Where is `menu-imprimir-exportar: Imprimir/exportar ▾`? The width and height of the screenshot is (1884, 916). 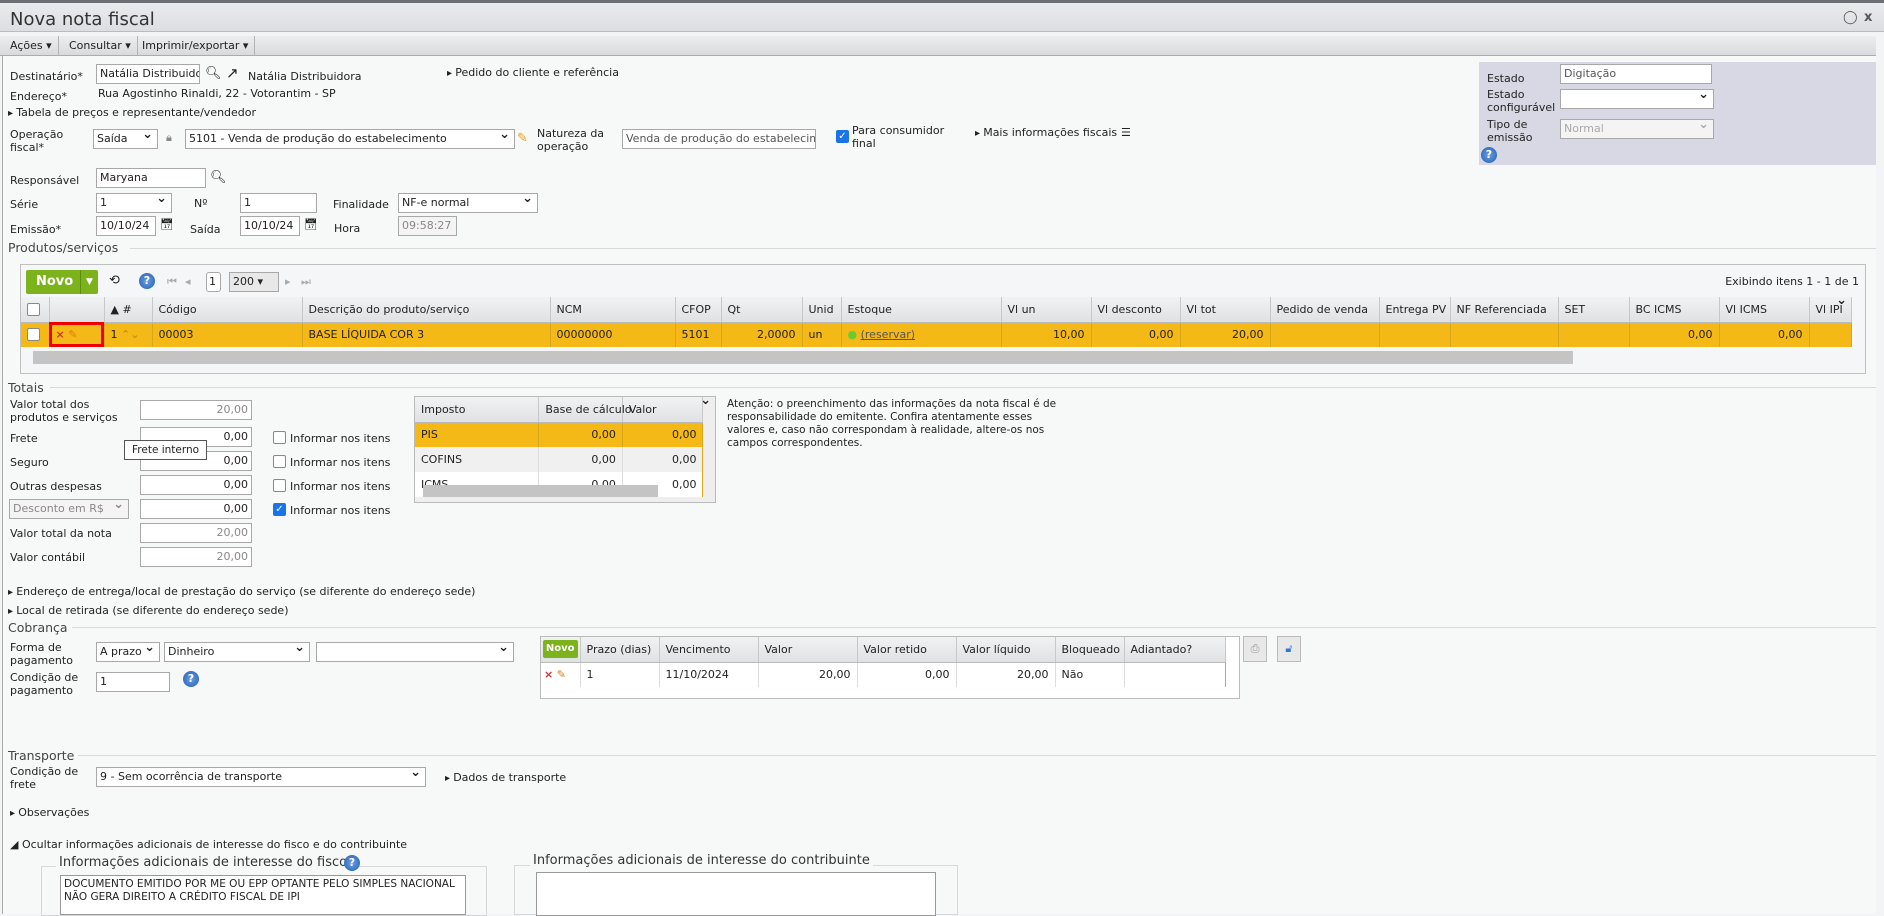 menu-imprimir-exportar: Imprimir/exportar ▾ is located at coordinates (196, 46).